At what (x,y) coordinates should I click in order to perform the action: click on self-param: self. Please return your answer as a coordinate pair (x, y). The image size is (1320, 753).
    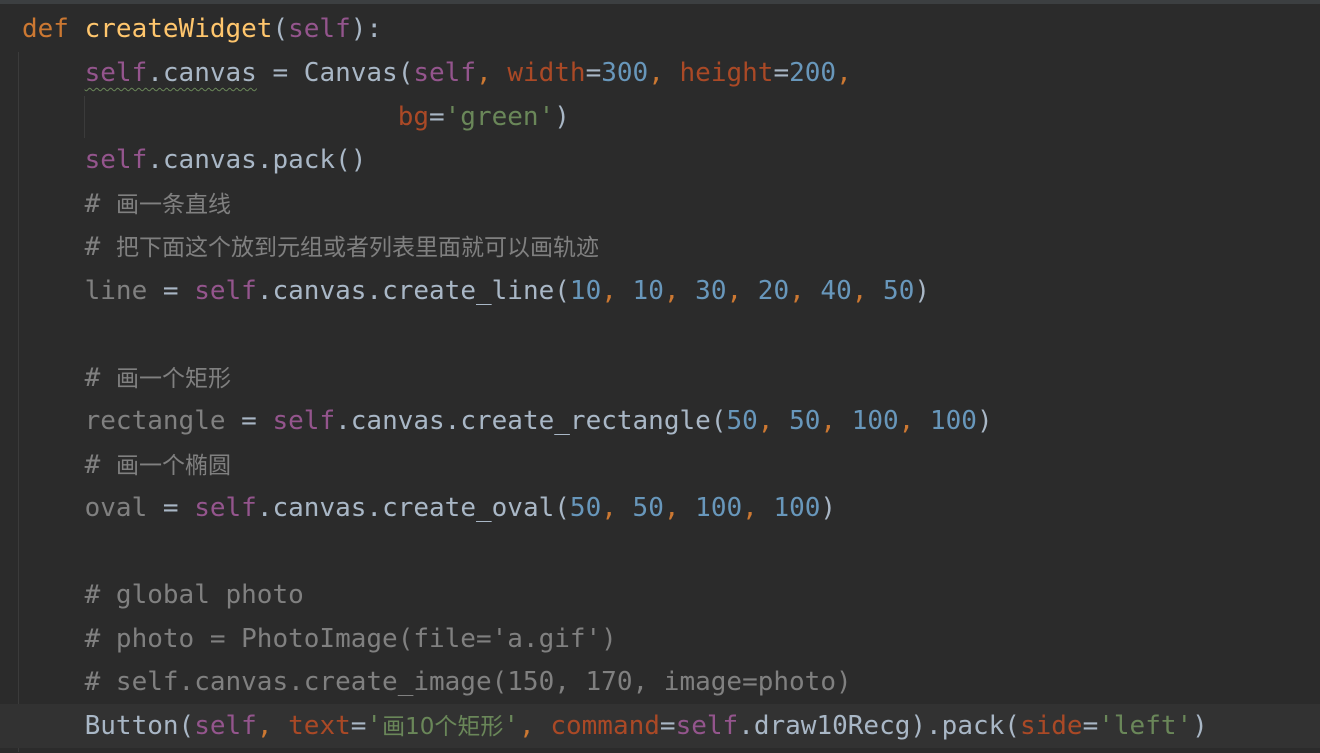
    Looking at the image, I should click on (319, 29).